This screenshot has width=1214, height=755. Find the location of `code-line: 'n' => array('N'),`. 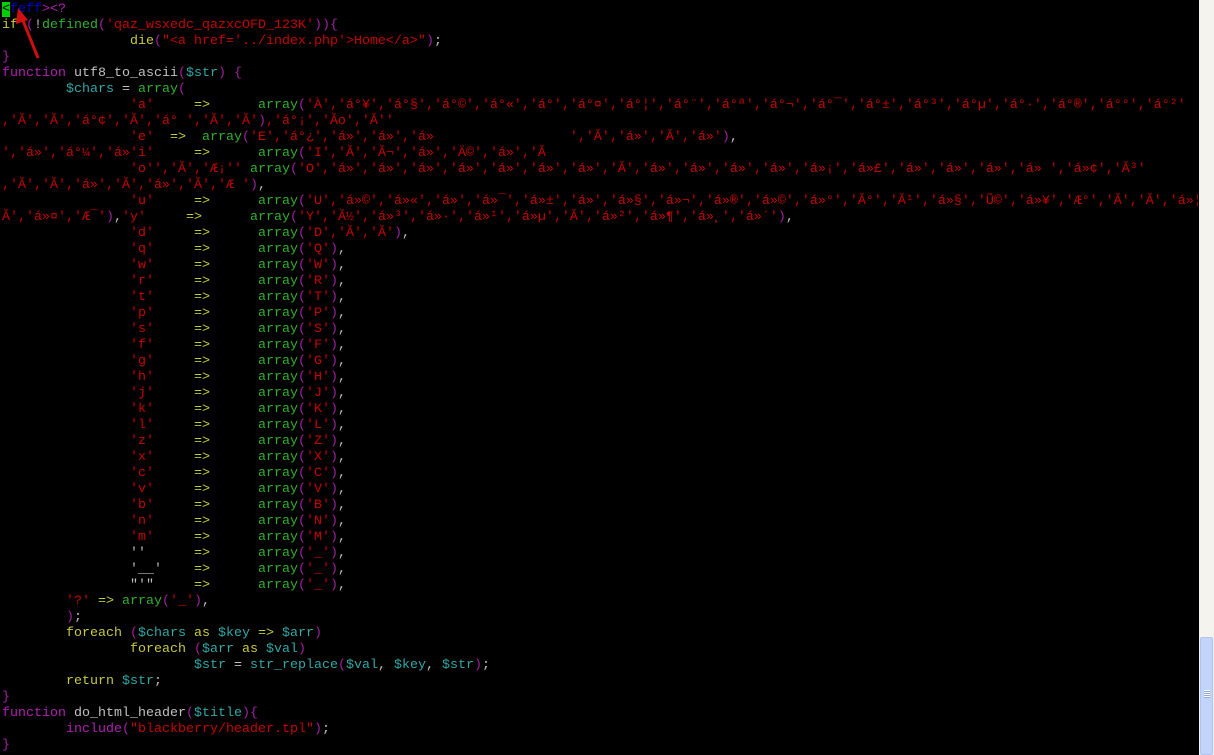

code-line: 'n' => array('N'), is located at coordinates (600, 522).